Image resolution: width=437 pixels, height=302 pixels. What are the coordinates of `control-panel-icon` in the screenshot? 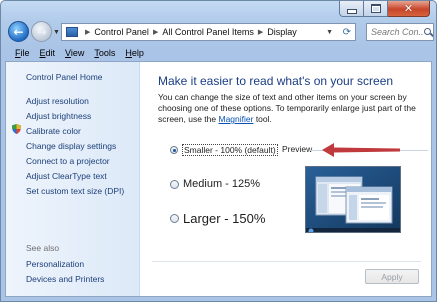 It's located at (72, 32).